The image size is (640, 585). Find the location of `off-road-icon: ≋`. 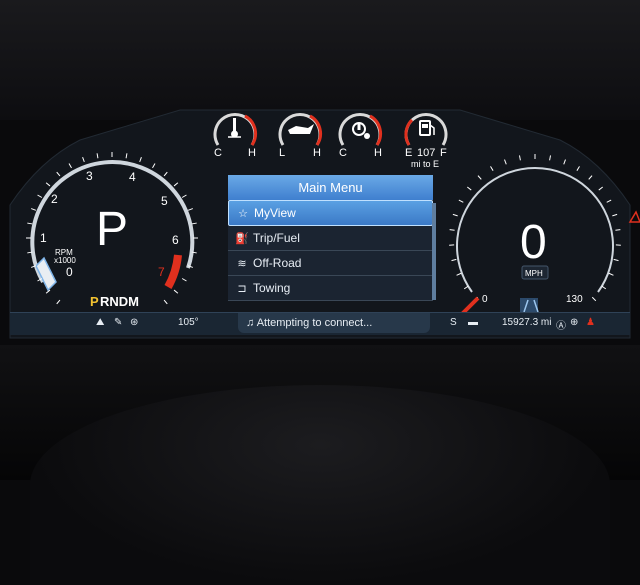

off-road-icon: ≋ is located at coordinates (242, 263).